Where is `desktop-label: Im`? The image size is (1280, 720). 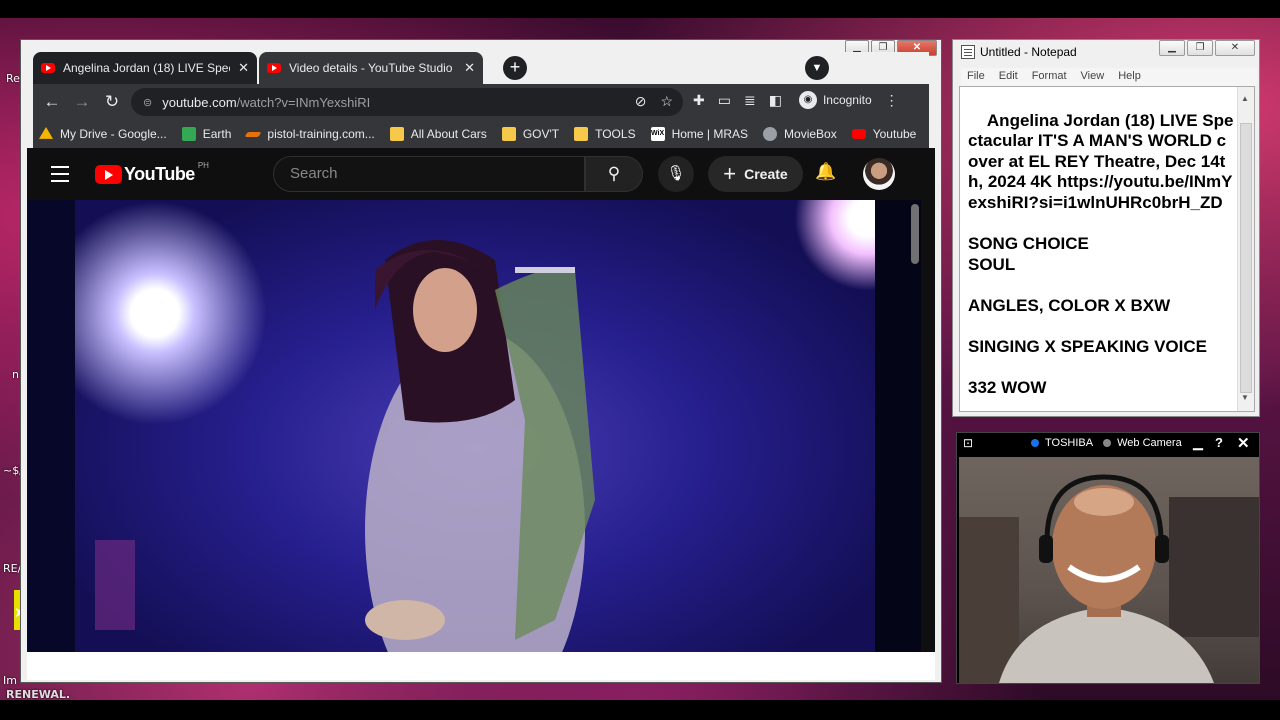
desktop-label: Im is located at coordinates (10, 680).